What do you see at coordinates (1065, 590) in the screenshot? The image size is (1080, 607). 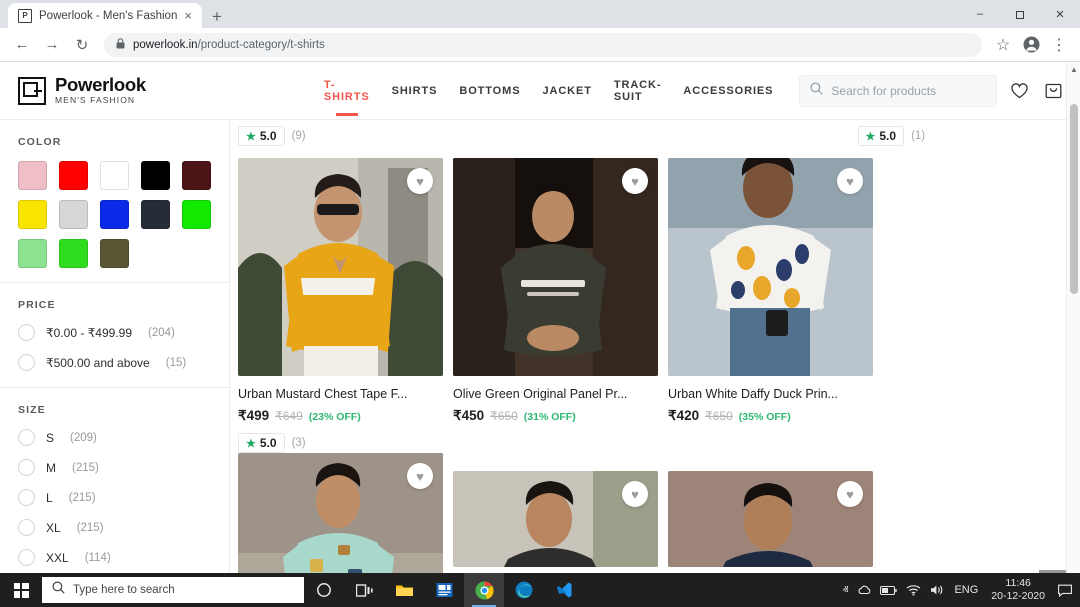 I see `action-center-icon` at bounding box center [1065, 590].